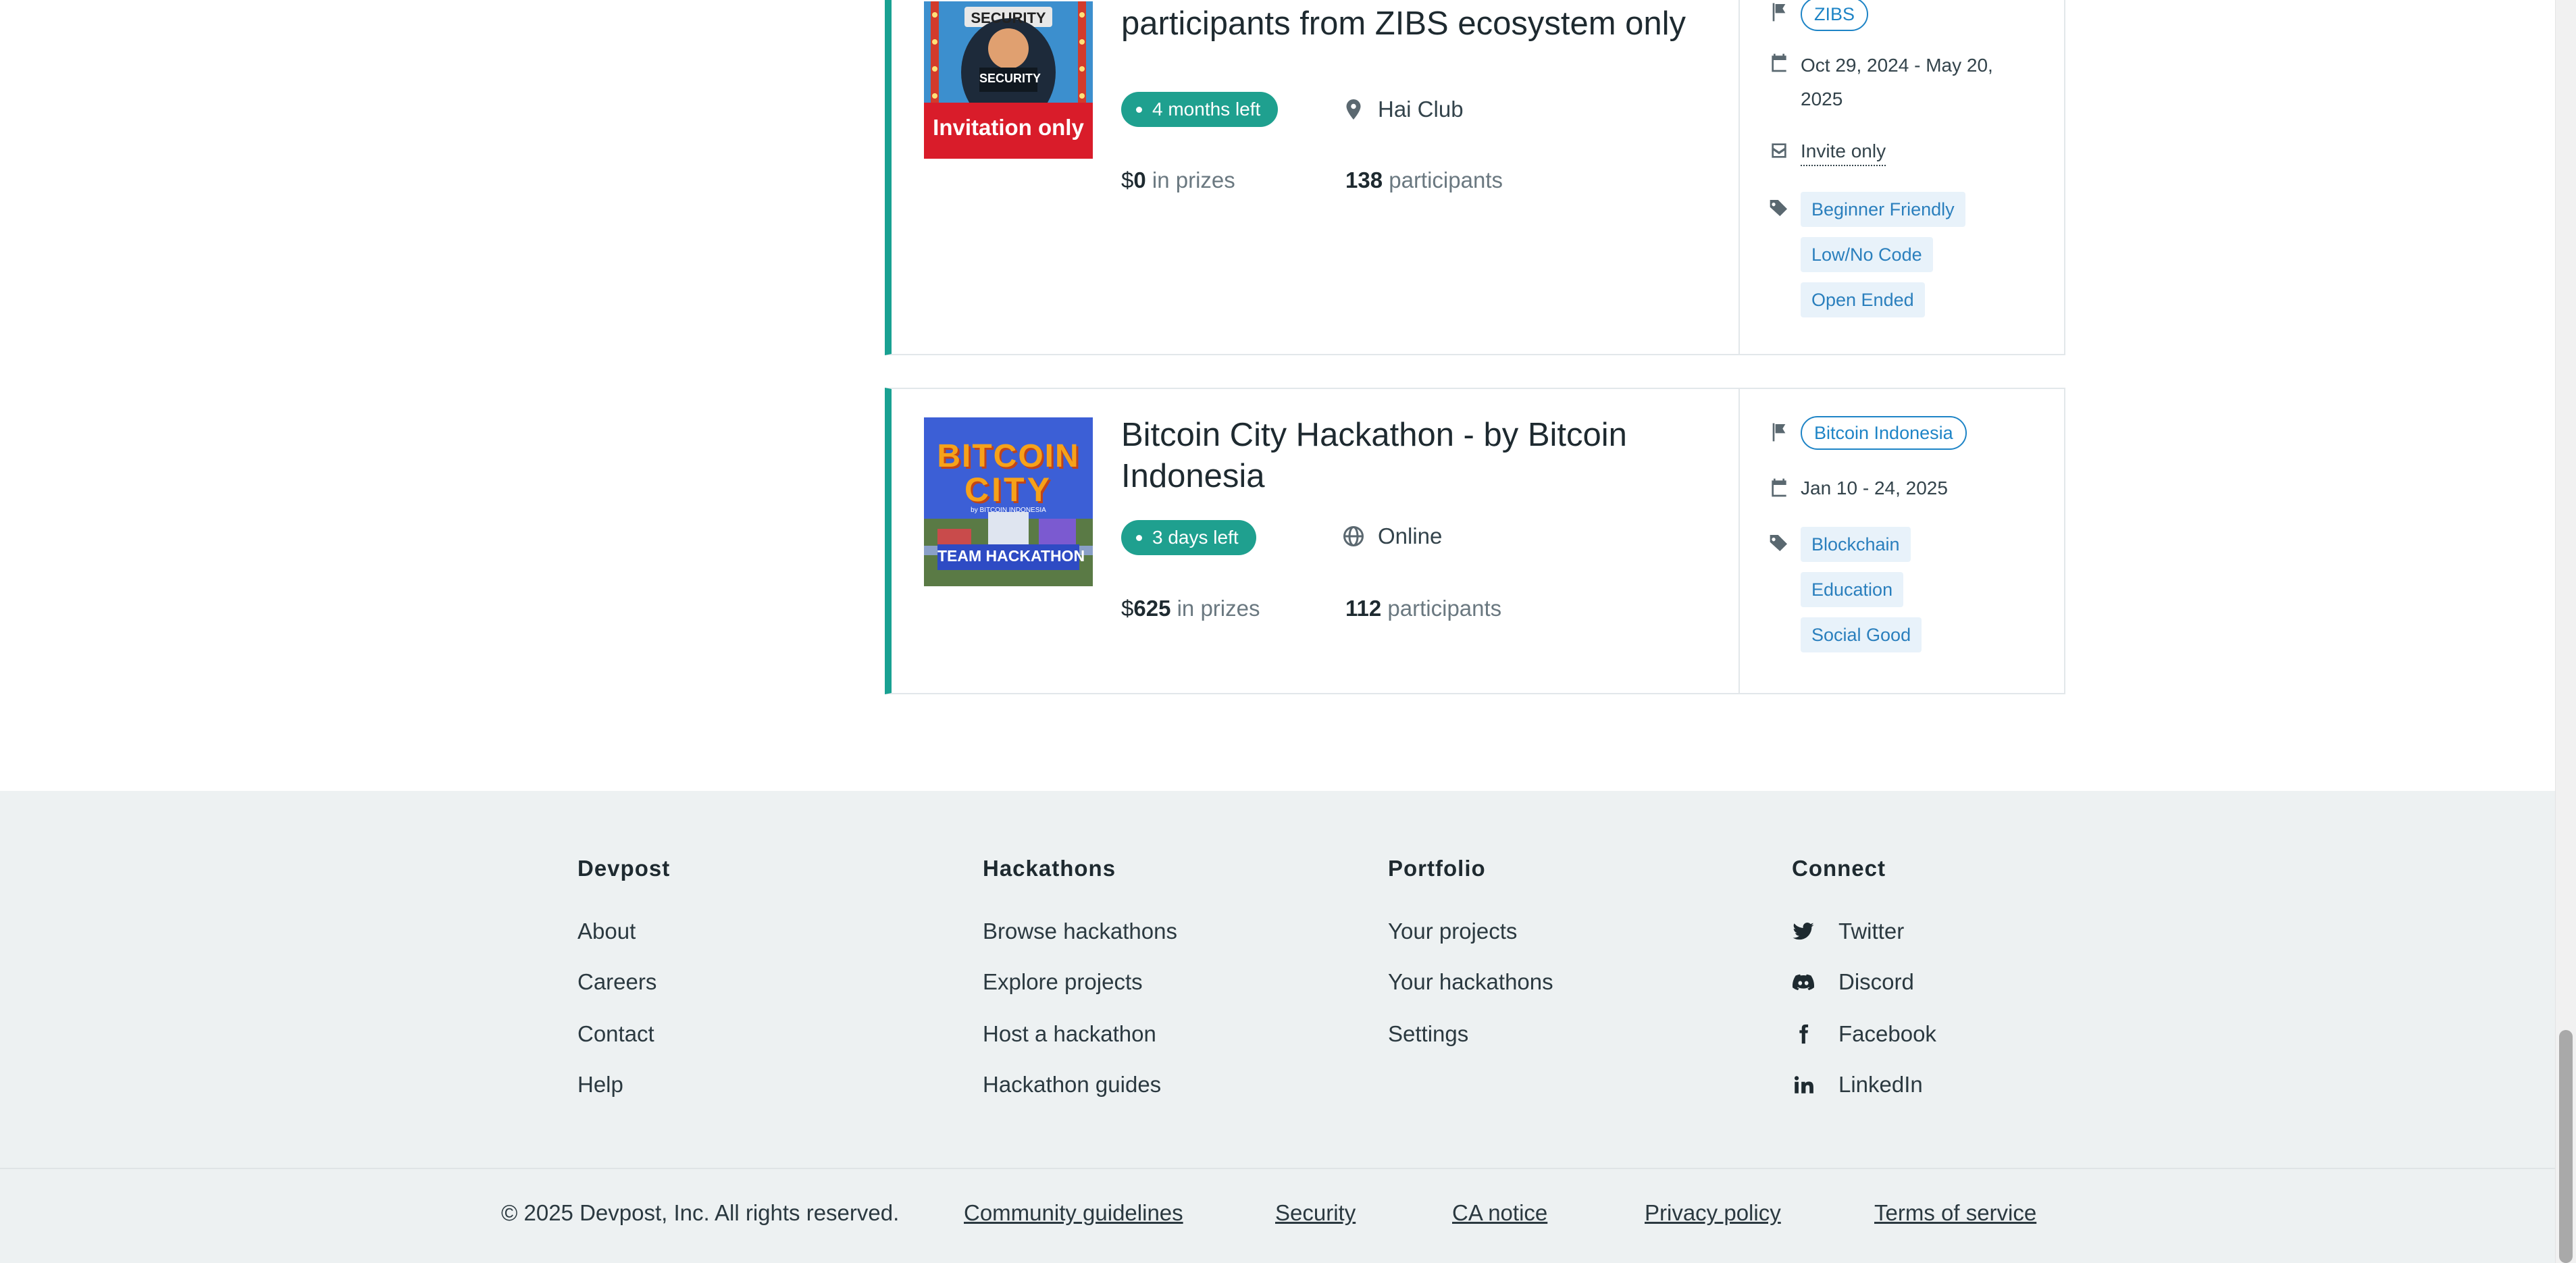  I want to click on footer-link-help: Help, so click(600, 1084).